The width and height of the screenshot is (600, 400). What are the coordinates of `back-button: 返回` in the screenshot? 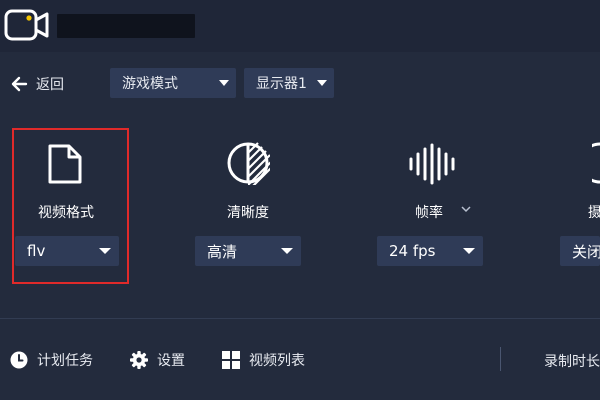 It's located at (37, 84).